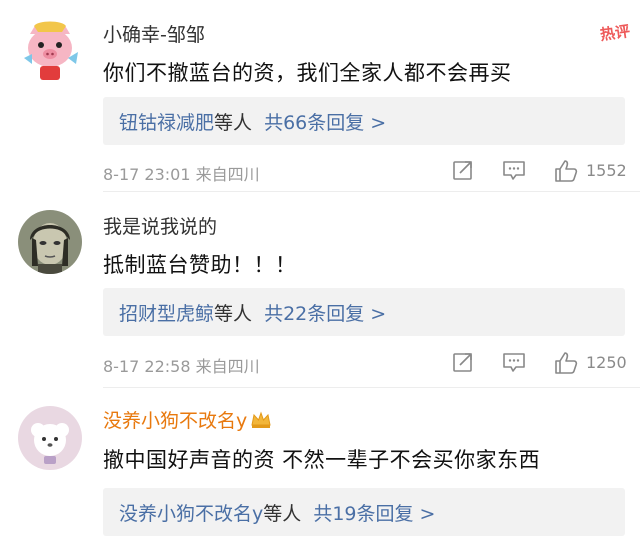  Describe the element at coordinates (200, 265) in the screenshot. I see `comment-text: 抵制蓝台赞助！！！` at that location.